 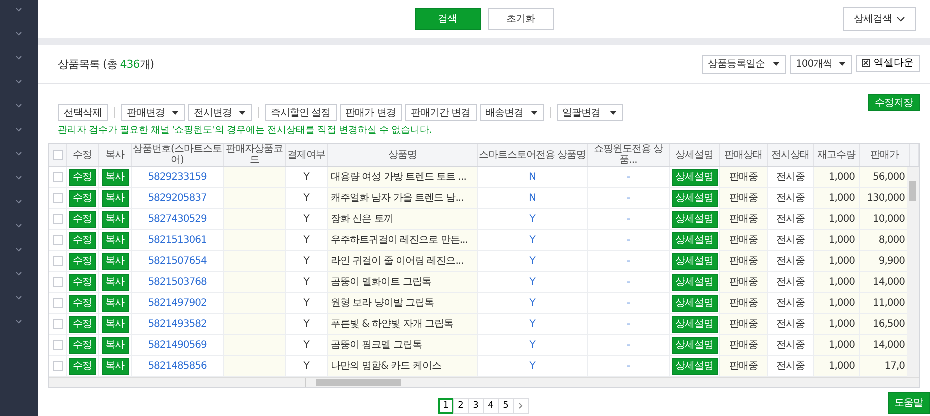 What do you see at coordinates (512, 112) in the screenshot?
I see `toolbar-dropdown: 배송변경` at bounding box center [512, 112].